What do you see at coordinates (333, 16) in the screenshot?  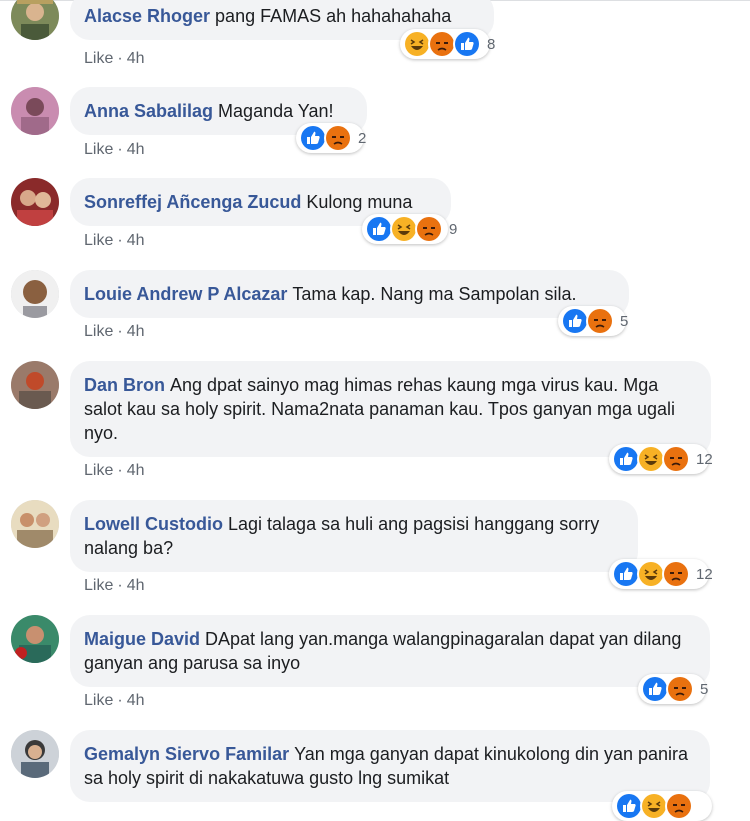 I see `comment-text: pang FAMAS ah hahahahaha` at bounding box center [333, 16].